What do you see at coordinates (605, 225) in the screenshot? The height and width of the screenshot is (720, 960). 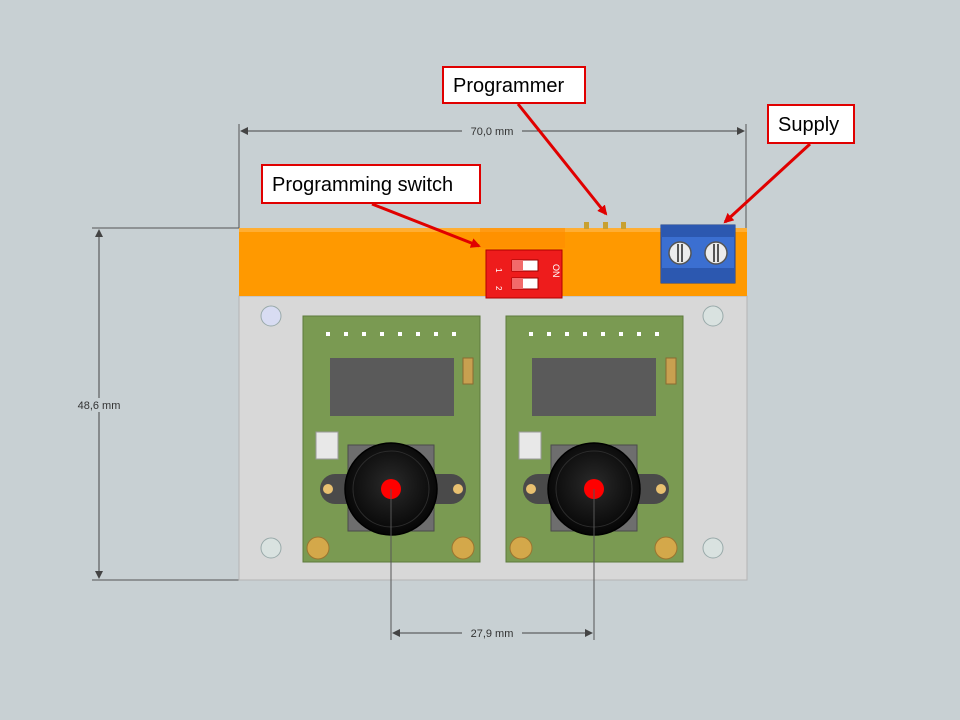 I see `programmer-header` at bounding box center [605, 225].